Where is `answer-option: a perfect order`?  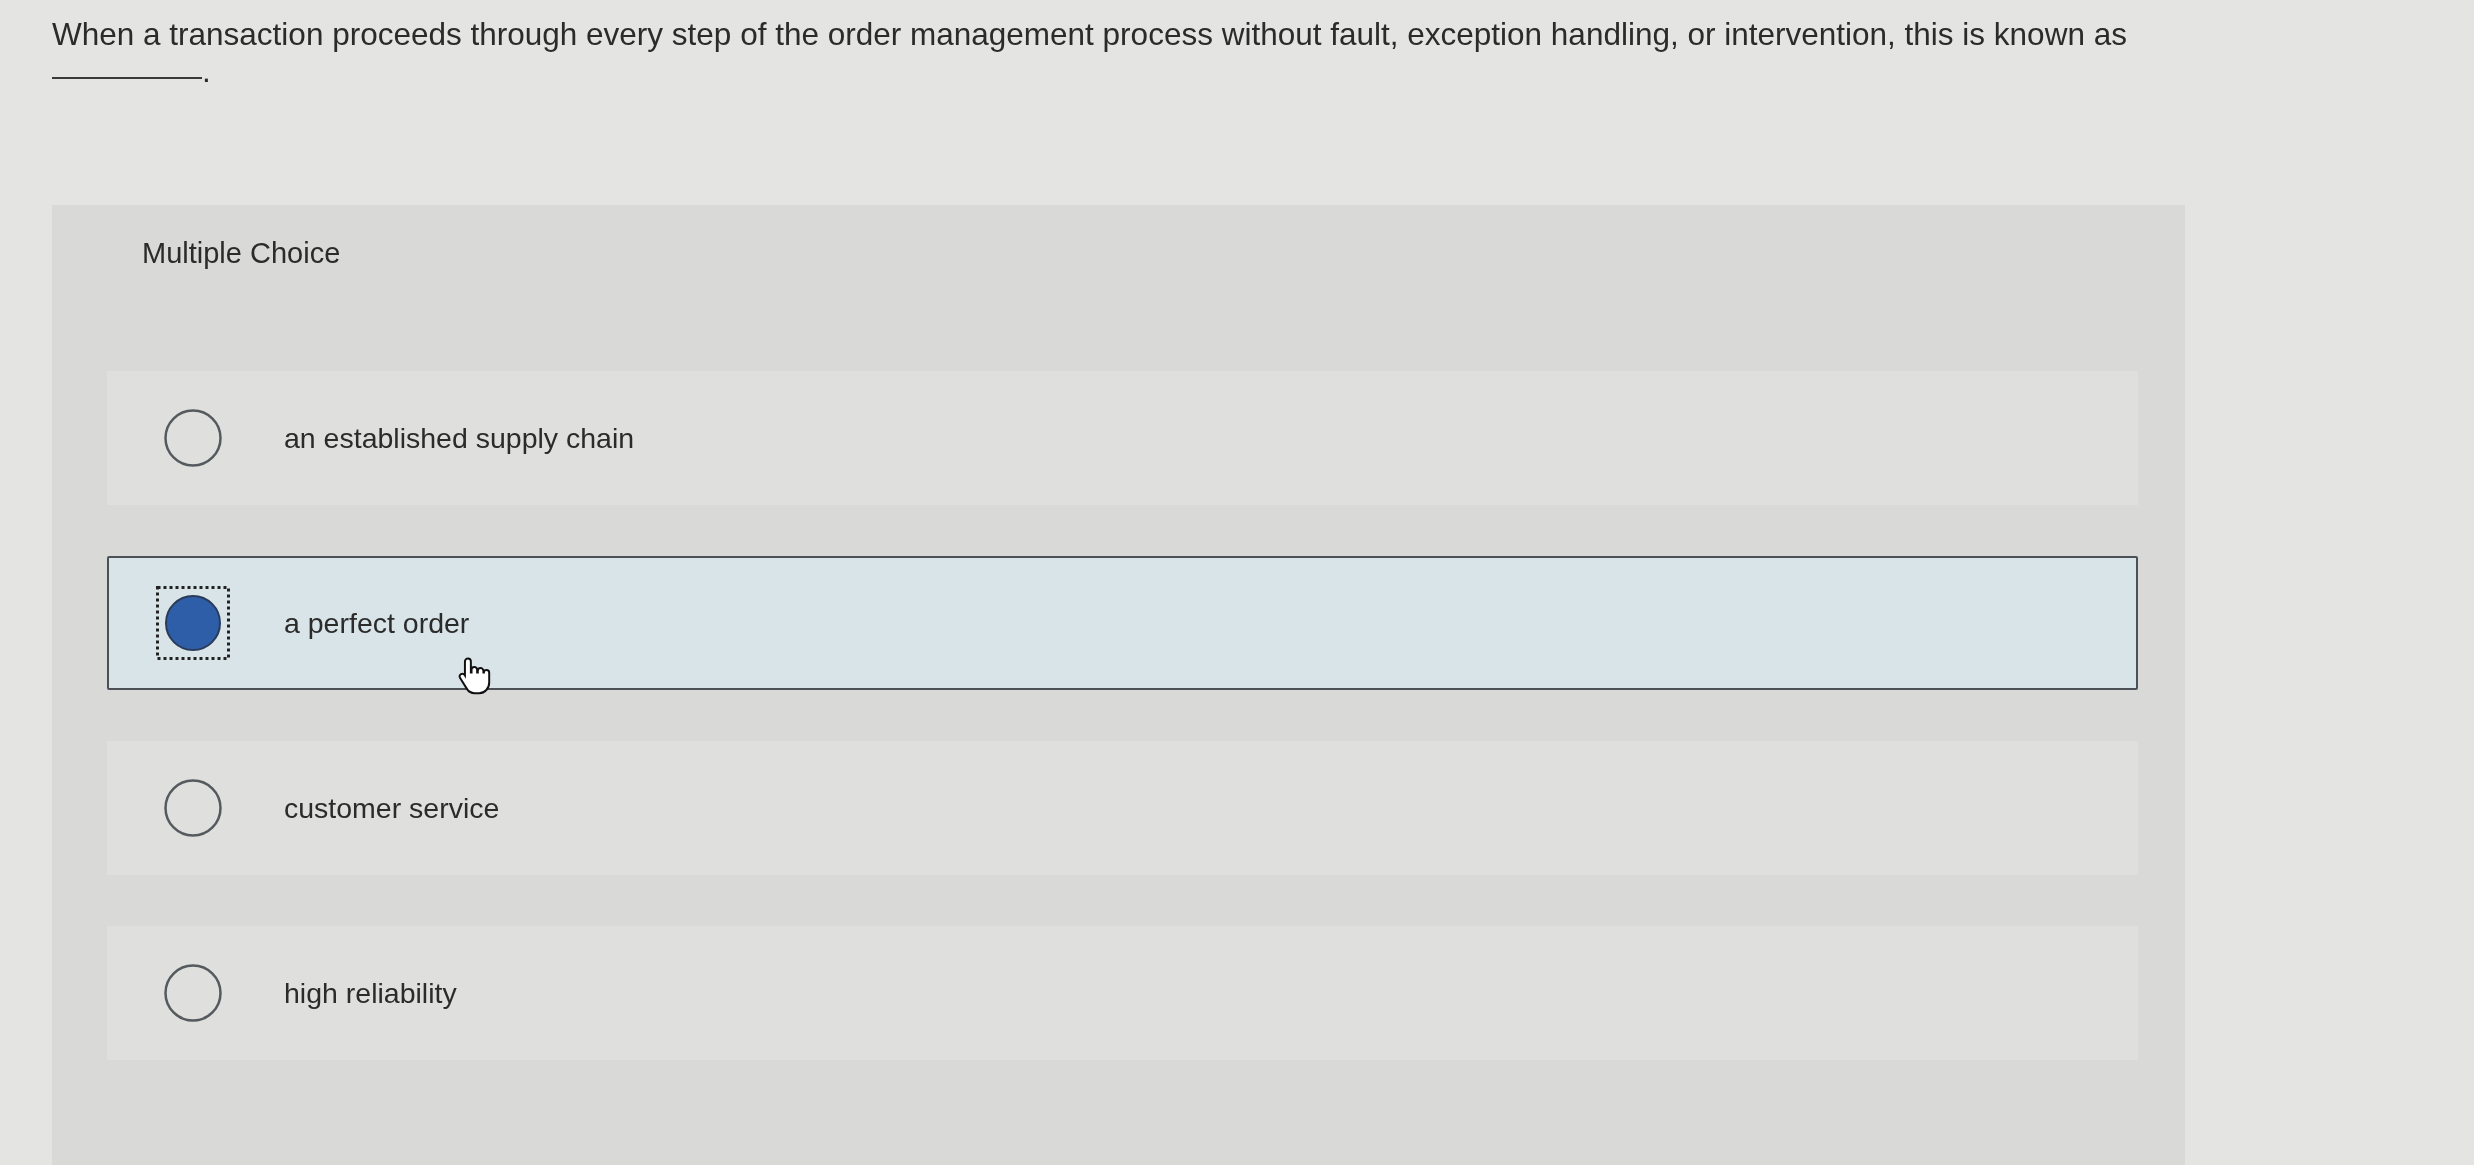 answer-option: a perfect order is located at coordinates (1122, 623).